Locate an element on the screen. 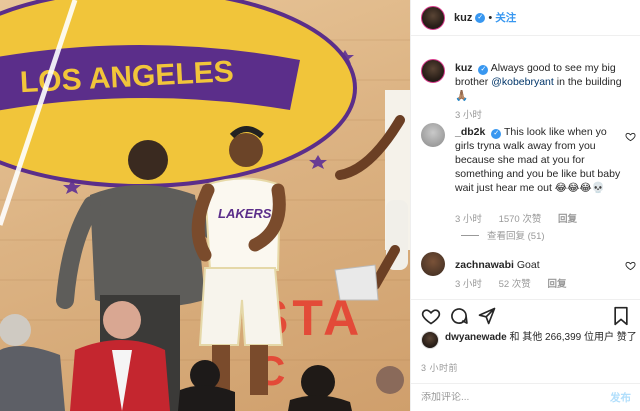 The image size is (640, 411). list-item: zachnawabi Goat 3 小时 52 次赞 回复 is located at coordinates (528, 275).